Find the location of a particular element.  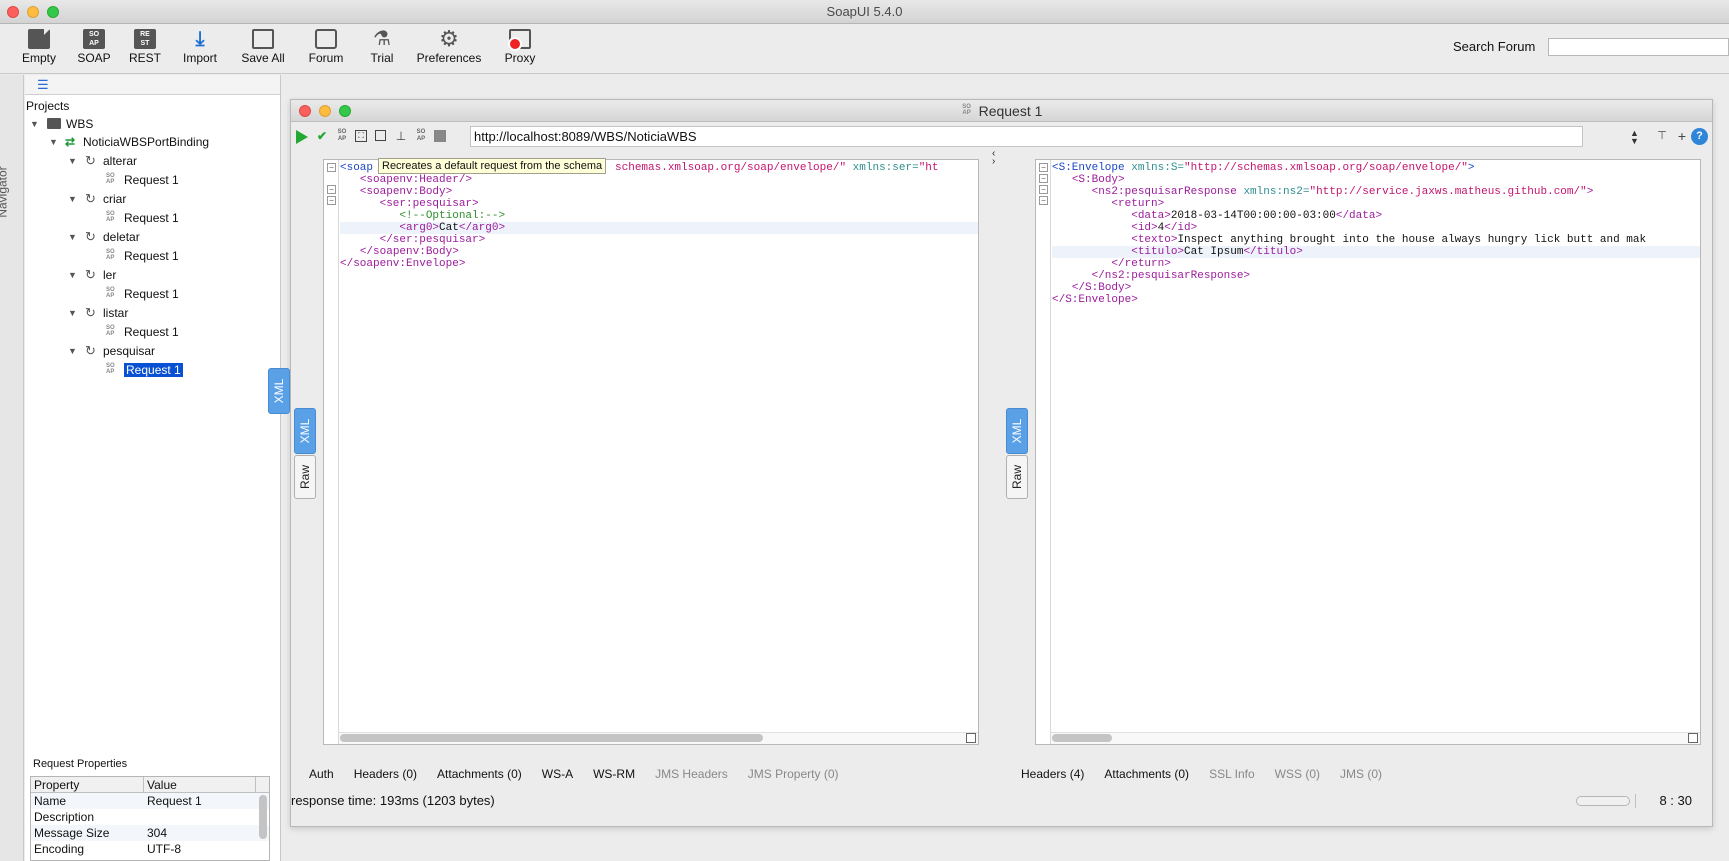

code-line: <id>4</id> is located at coordinates (1164, 228).